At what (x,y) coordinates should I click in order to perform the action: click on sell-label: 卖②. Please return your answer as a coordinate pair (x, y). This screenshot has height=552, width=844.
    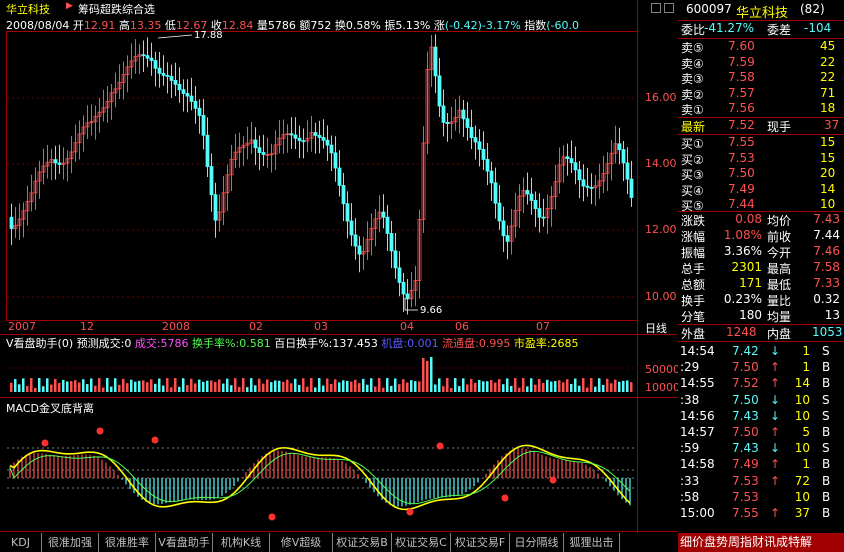
    Looking at the image, I should click on (692, 94).